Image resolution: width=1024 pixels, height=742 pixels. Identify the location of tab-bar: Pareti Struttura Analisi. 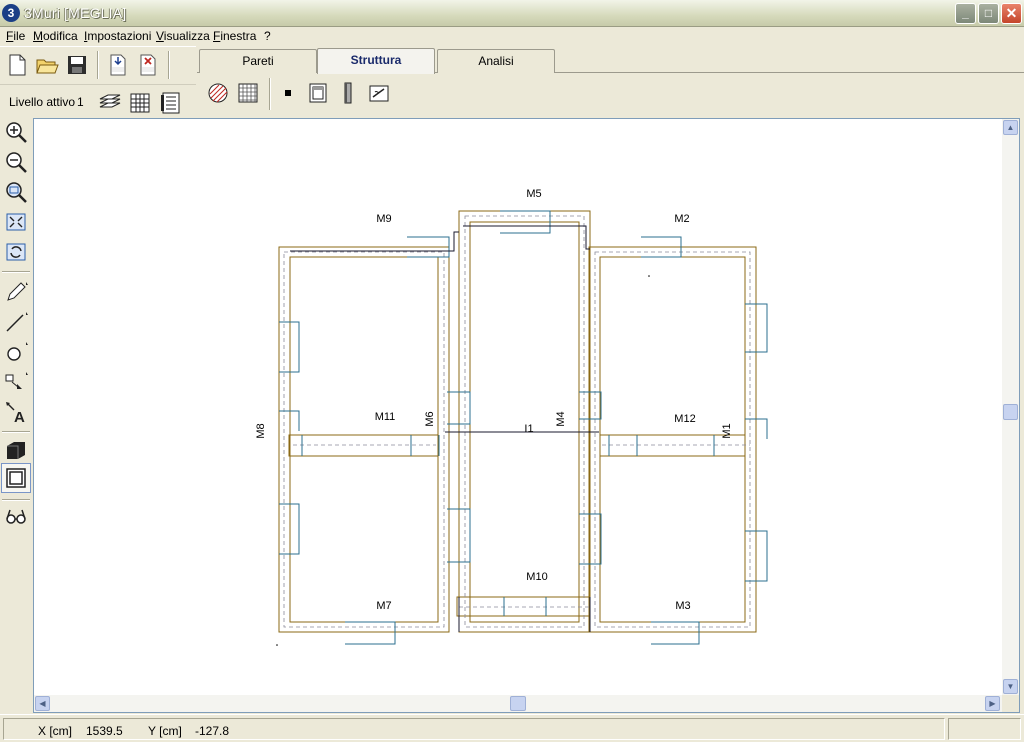
(610, 60).